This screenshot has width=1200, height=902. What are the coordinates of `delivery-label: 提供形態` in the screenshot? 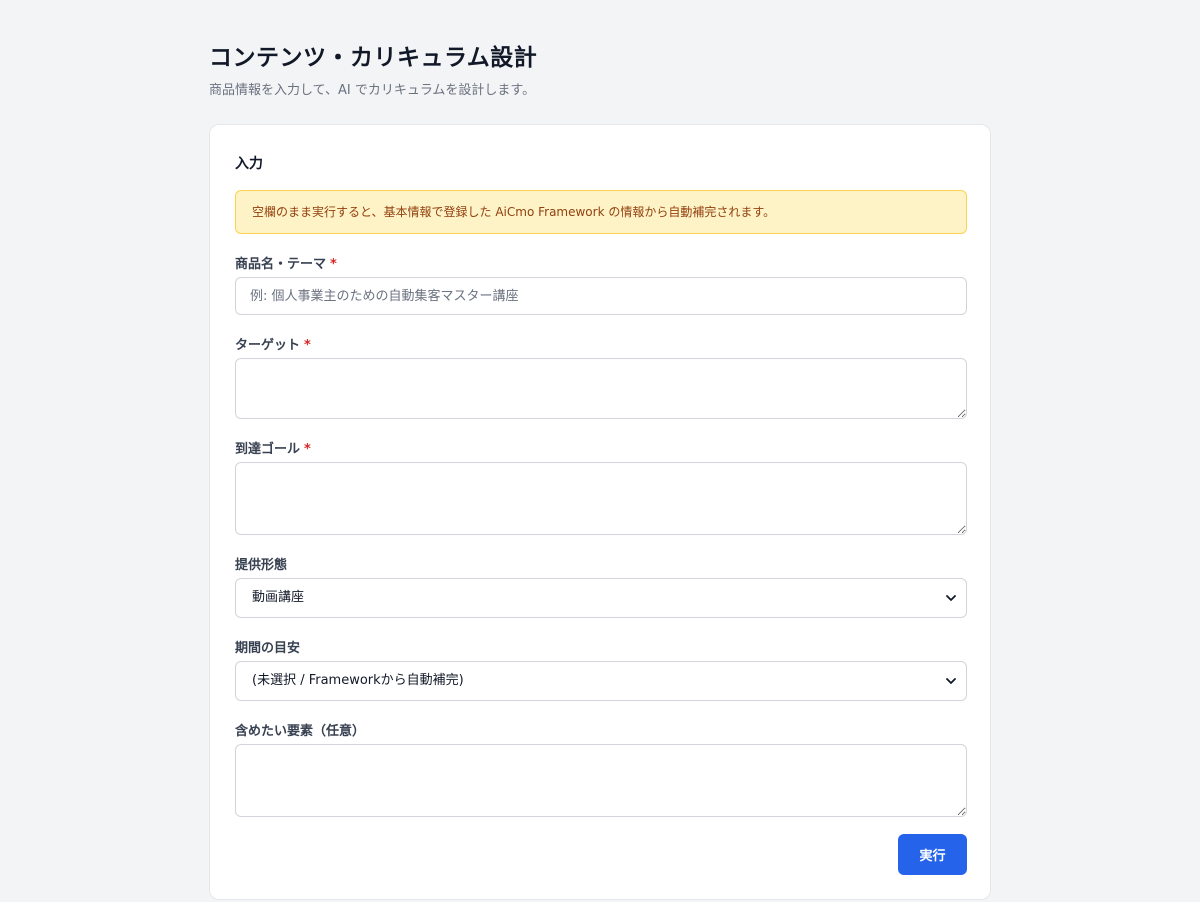 It's located at (261, 563).